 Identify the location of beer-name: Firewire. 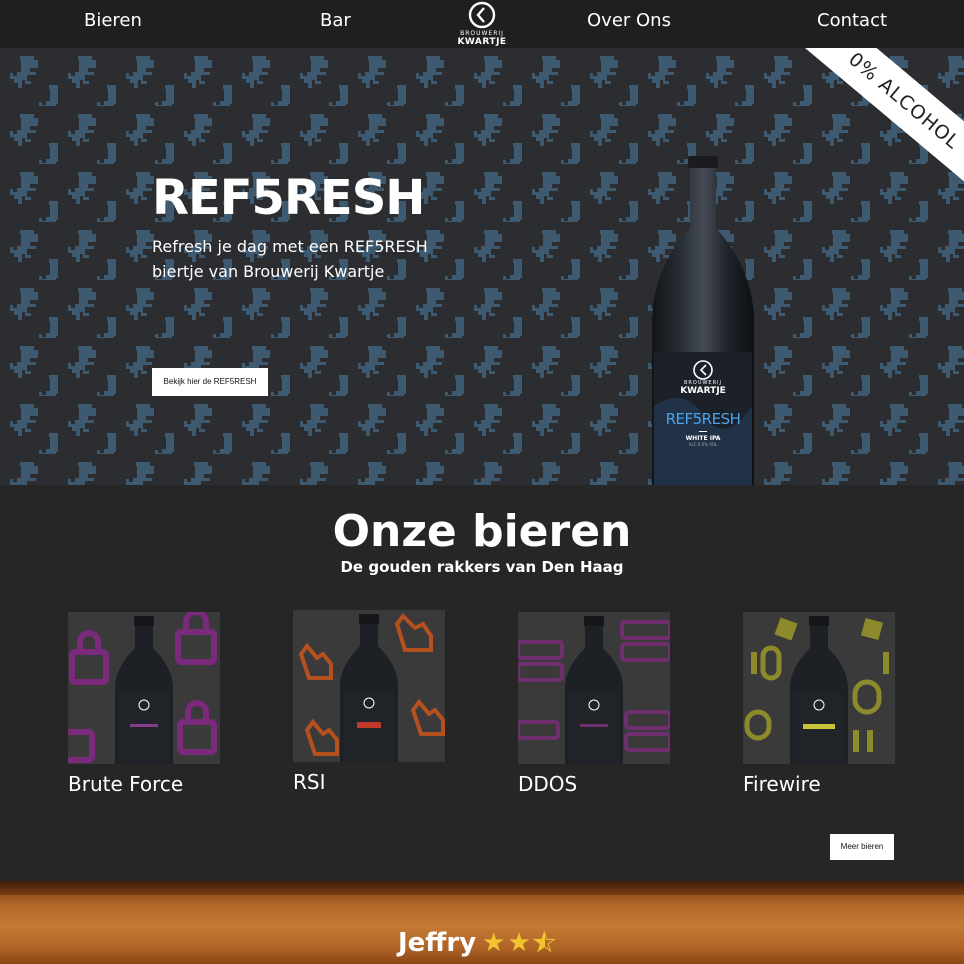
(782, 784).